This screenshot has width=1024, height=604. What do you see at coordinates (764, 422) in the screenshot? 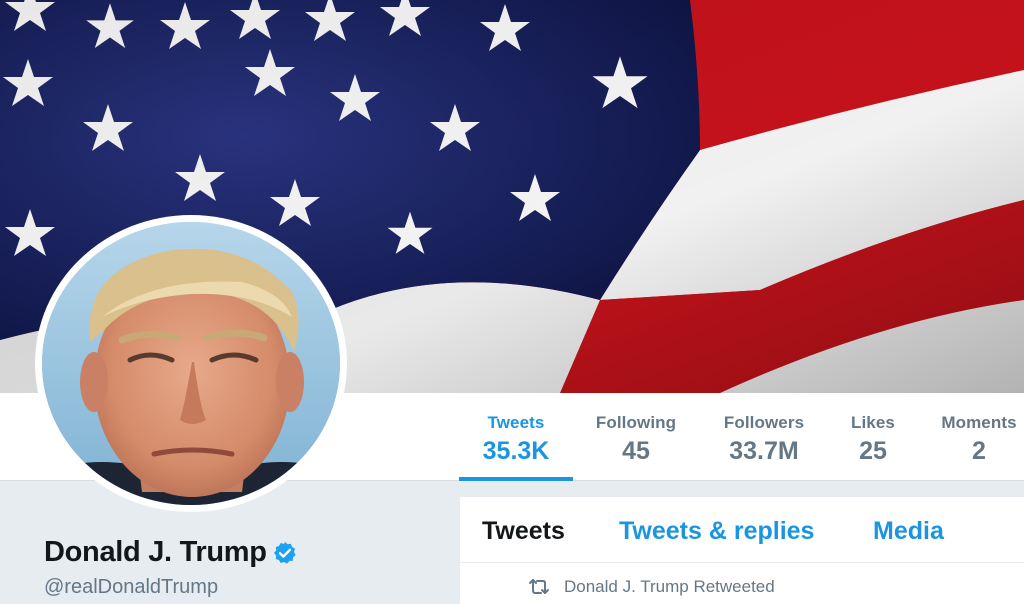
I see `stat-followers-label: Followers` at bounding box center [764, 422].